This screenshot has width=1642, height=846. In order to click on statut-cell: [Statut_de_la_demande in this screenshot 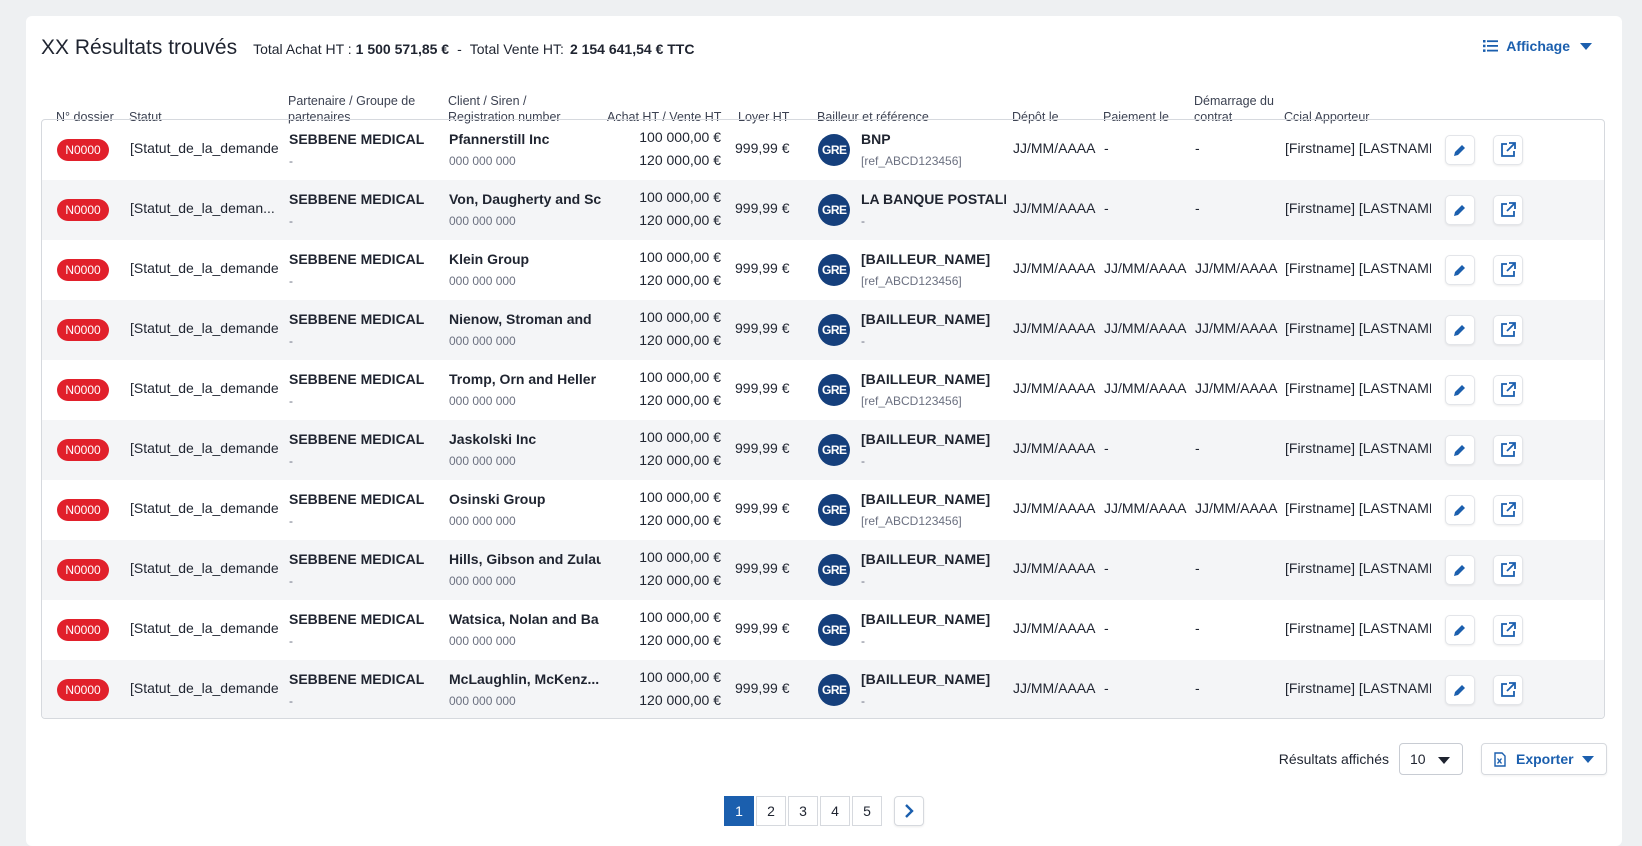, I will do `click(204, 508)`.